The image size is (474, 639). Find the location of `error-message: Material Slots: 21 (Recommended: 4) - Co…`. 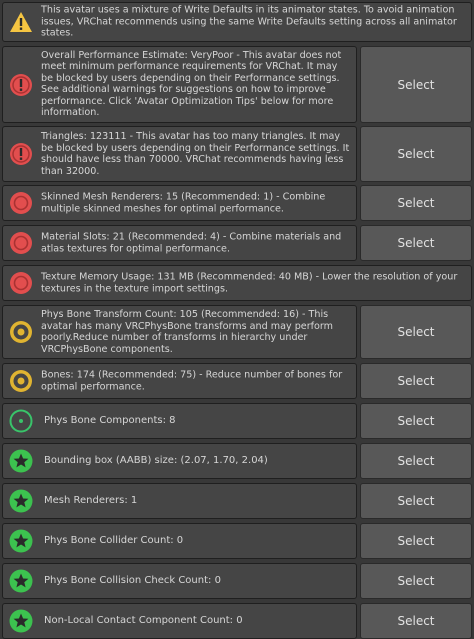

error-message: Material Slots: 21 (Recommended: 4) - Co… is located at coordinates (179, 243).